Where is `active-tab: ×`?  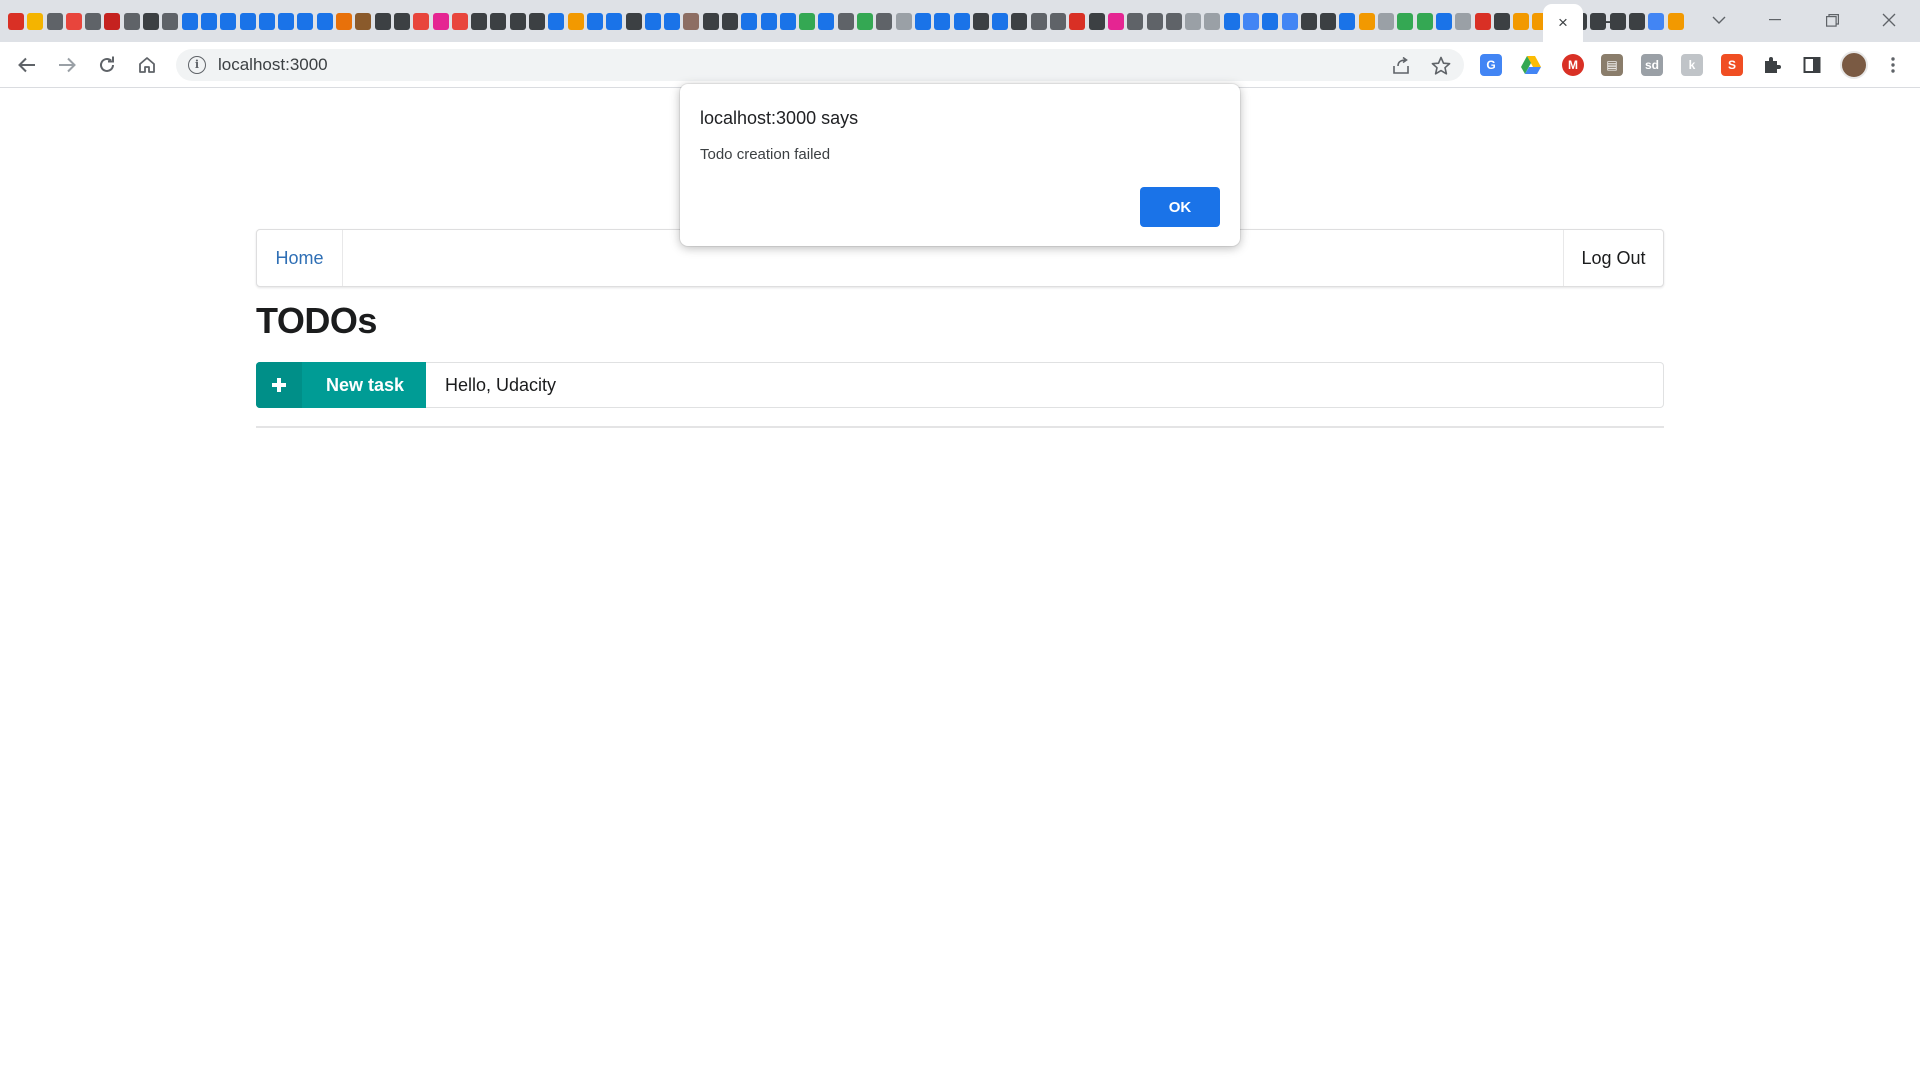
active-tab: × is located at coordinates (1563, 23).